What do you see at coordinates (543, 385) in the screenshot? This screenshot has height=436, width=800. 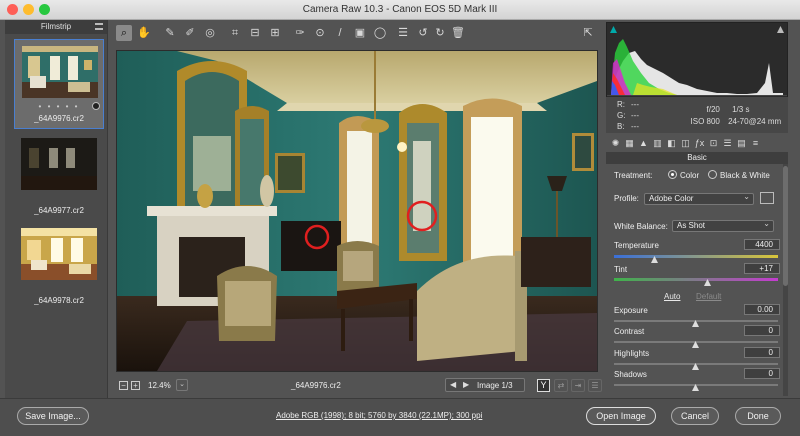 I see `before-after-button: Y` at bounding box center [543, 385].